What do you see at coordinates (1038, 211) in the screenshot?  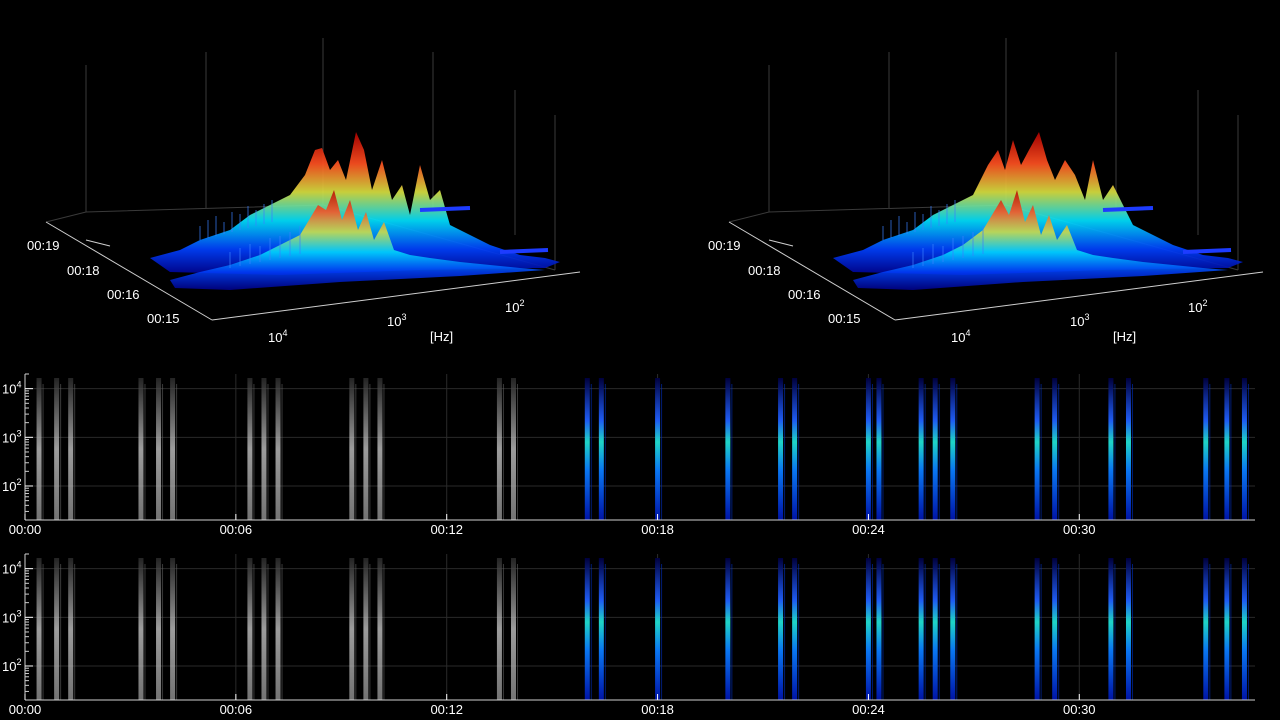 I see `surface-ridges-right` at bounding box center [1038, 211].